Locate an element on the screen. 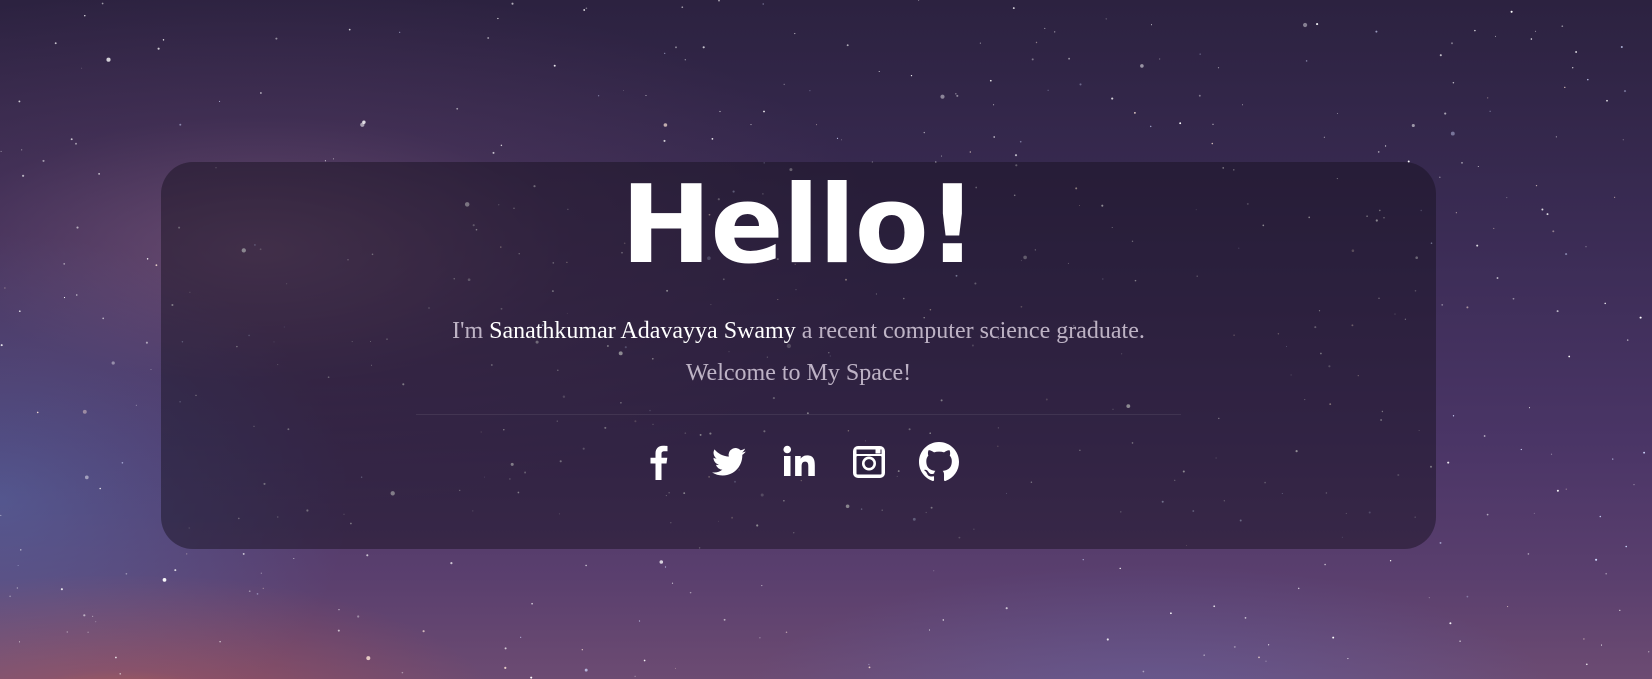  instagram-link is located at coordinates (869, 462).